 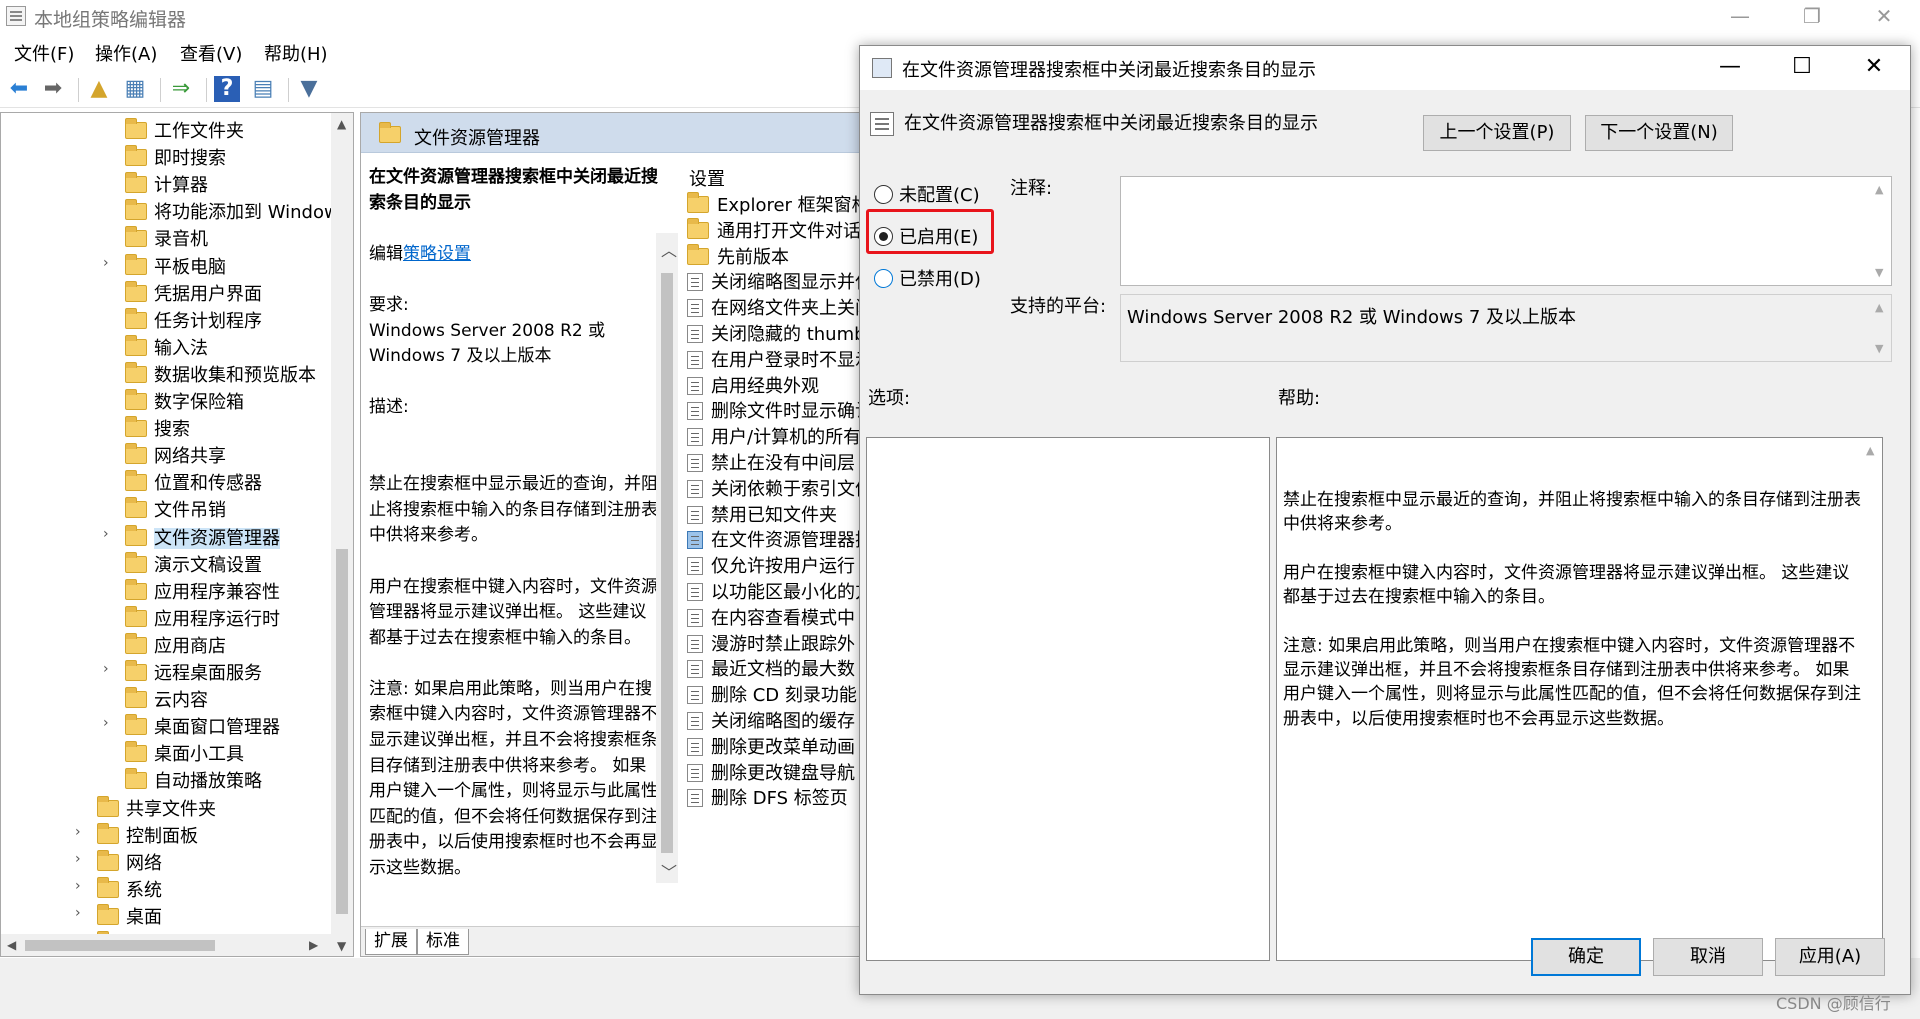 I want to click on radio-not-configured: 未配置(C), so click(x=927, y=194).